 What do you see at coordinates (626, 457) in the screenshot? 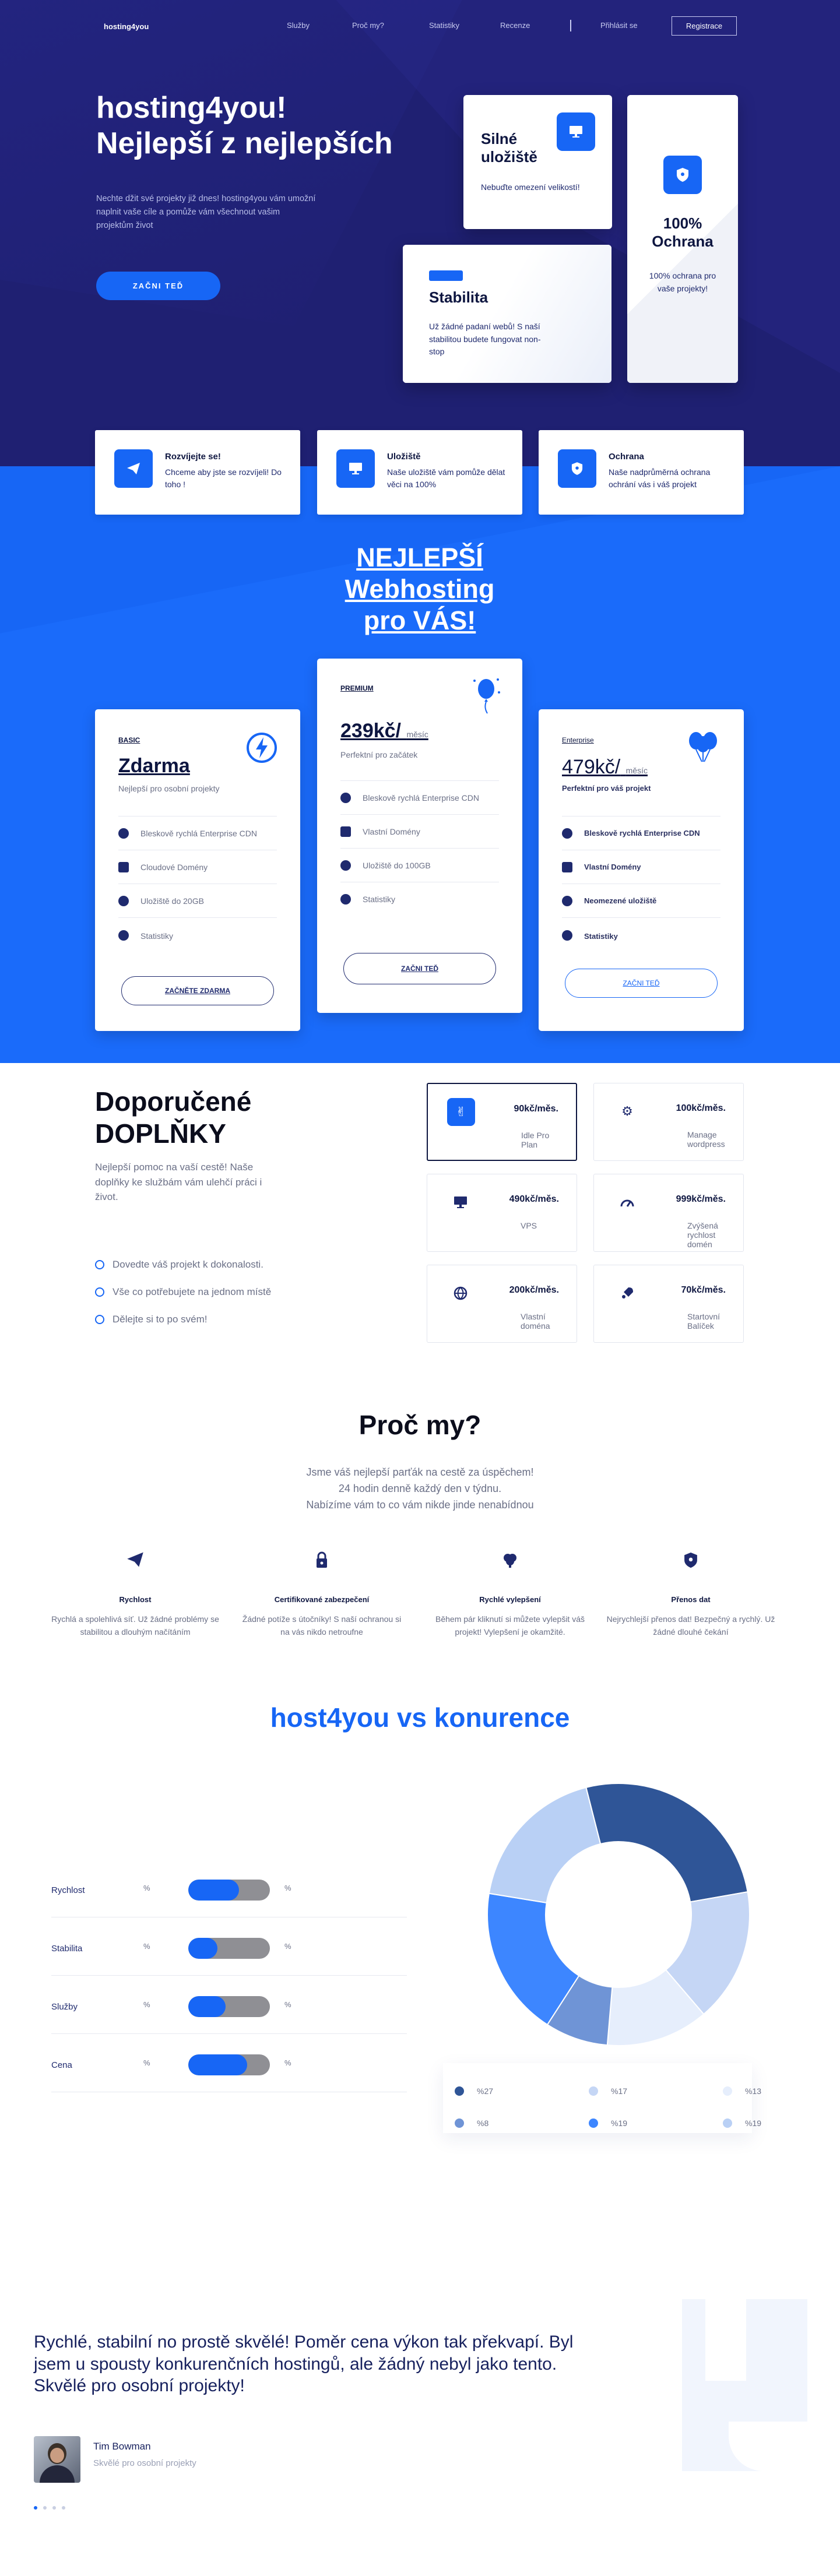
I see `feature-title: Ochrana` at bounding box center [626, 457].